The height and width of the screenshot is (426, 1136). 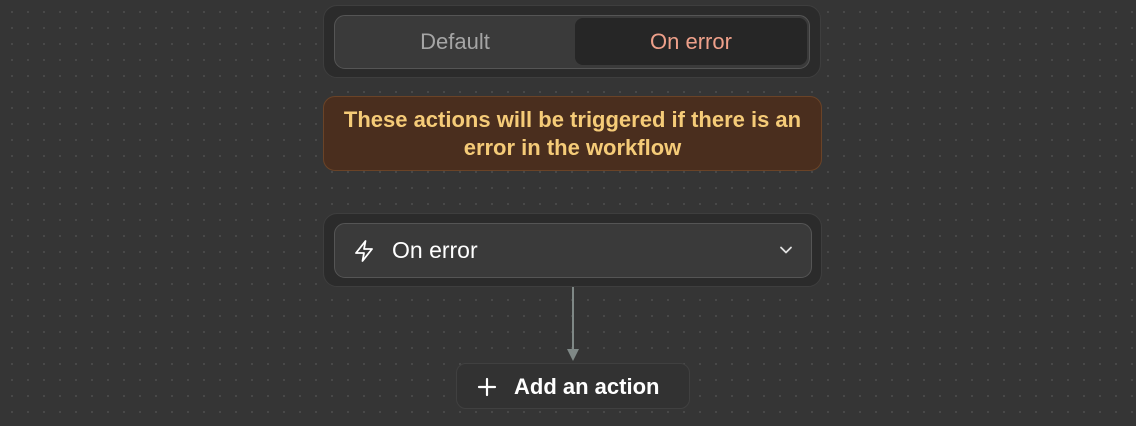 What do you see at coordinates (587, 386) in the screenshot?
I see `add-action-label: Add an action` at bounding box center [587, 386].